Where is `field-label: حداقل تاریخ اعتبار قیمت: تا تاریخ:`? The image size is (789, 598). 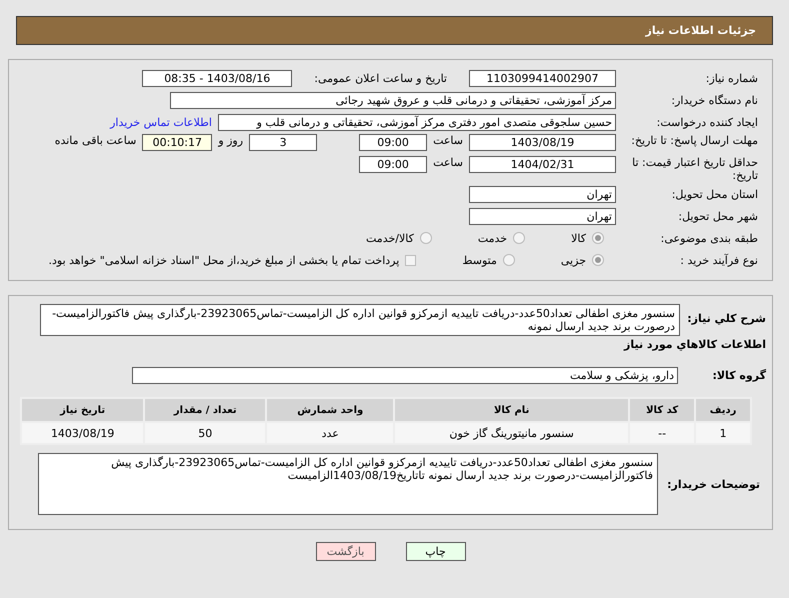
field-label: حداقل تاریخ اعتبار قیمت: تا تاریخ: is located at coordinates (694, 169).